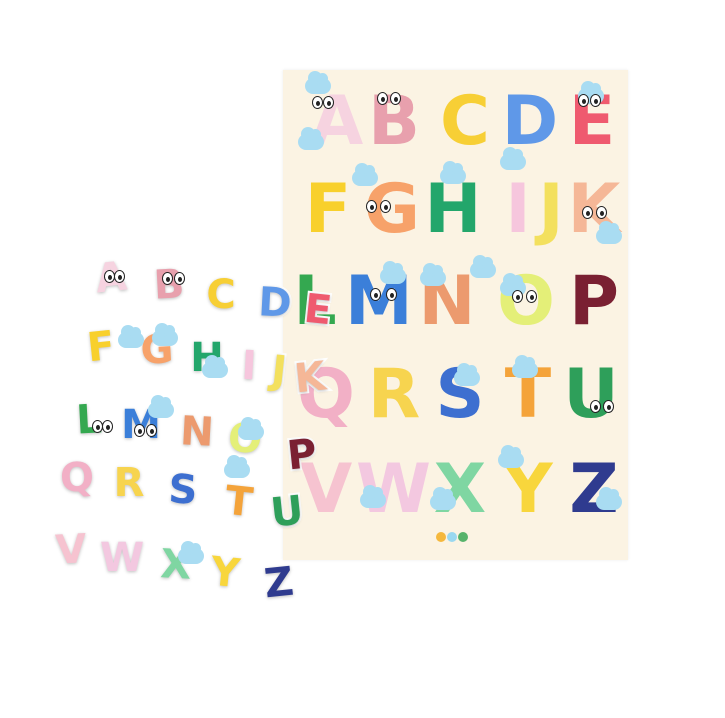 This screenshot has width=725, height=718. What do you see at coordinates (122, 558) in the screenshot?
I see `sticker-letter-w: W` at bounding box center [122, 558].